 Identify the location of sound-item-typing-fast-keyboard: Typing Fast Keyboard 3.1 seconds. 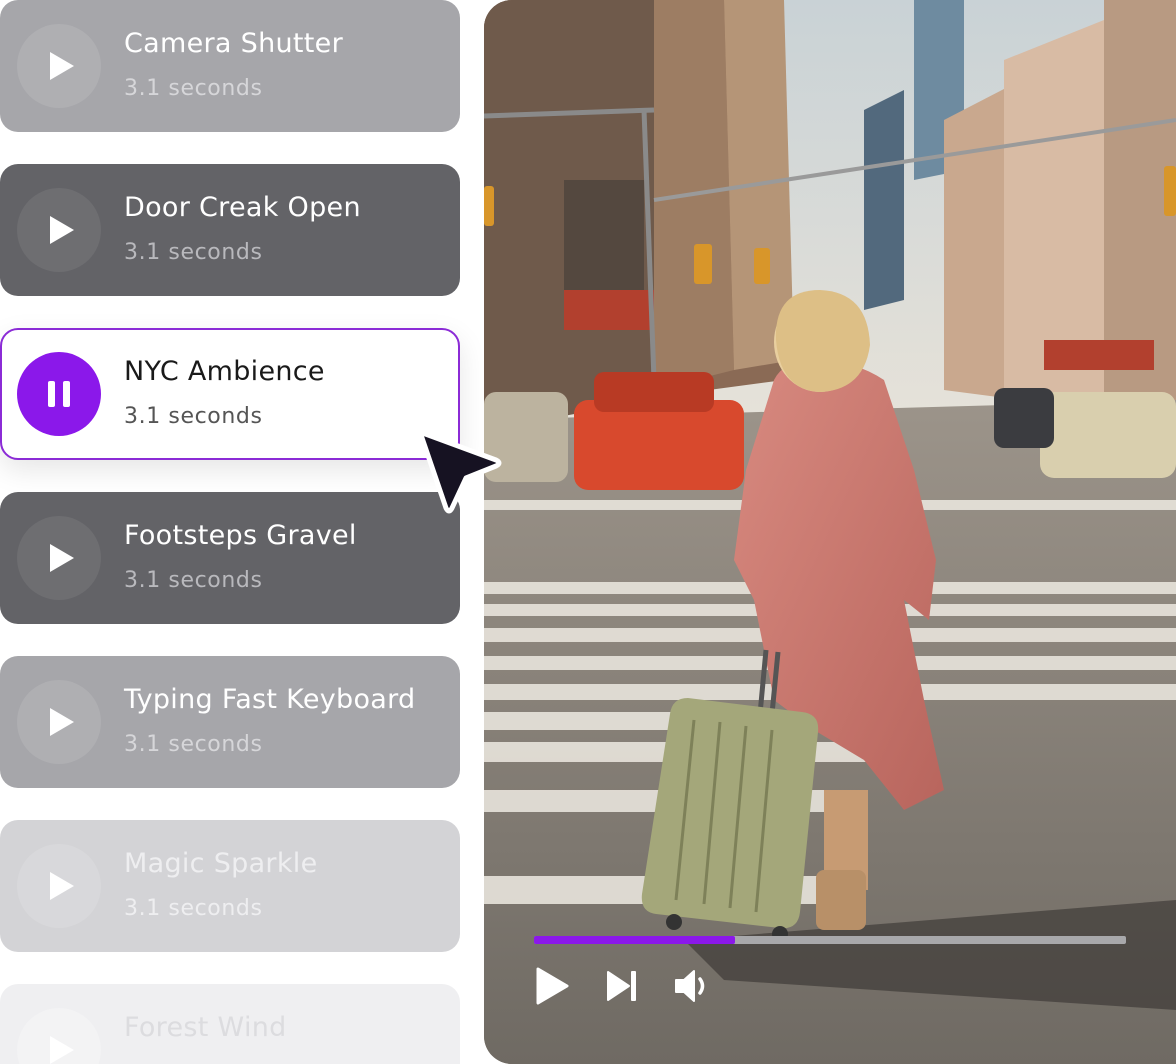
(230, 722).